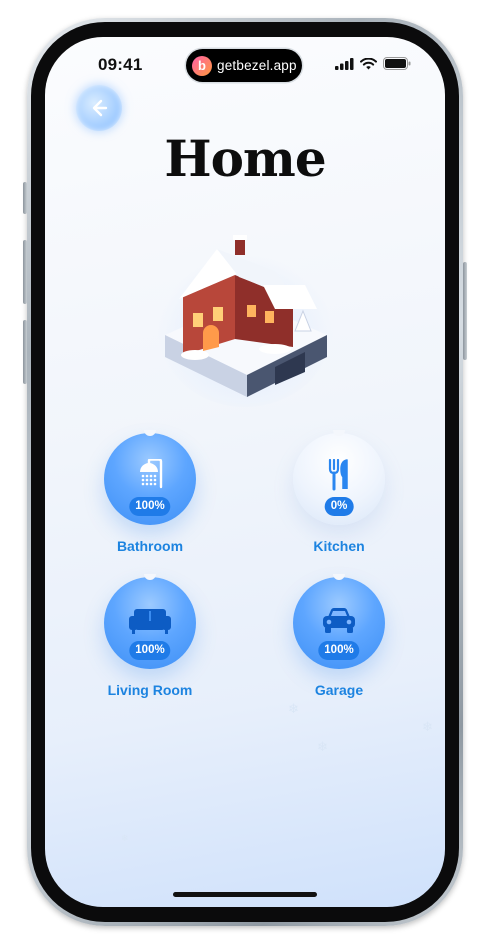 The height and width of the screenshot is (950, 490). I want to click on car-icon, so click(339, 620).